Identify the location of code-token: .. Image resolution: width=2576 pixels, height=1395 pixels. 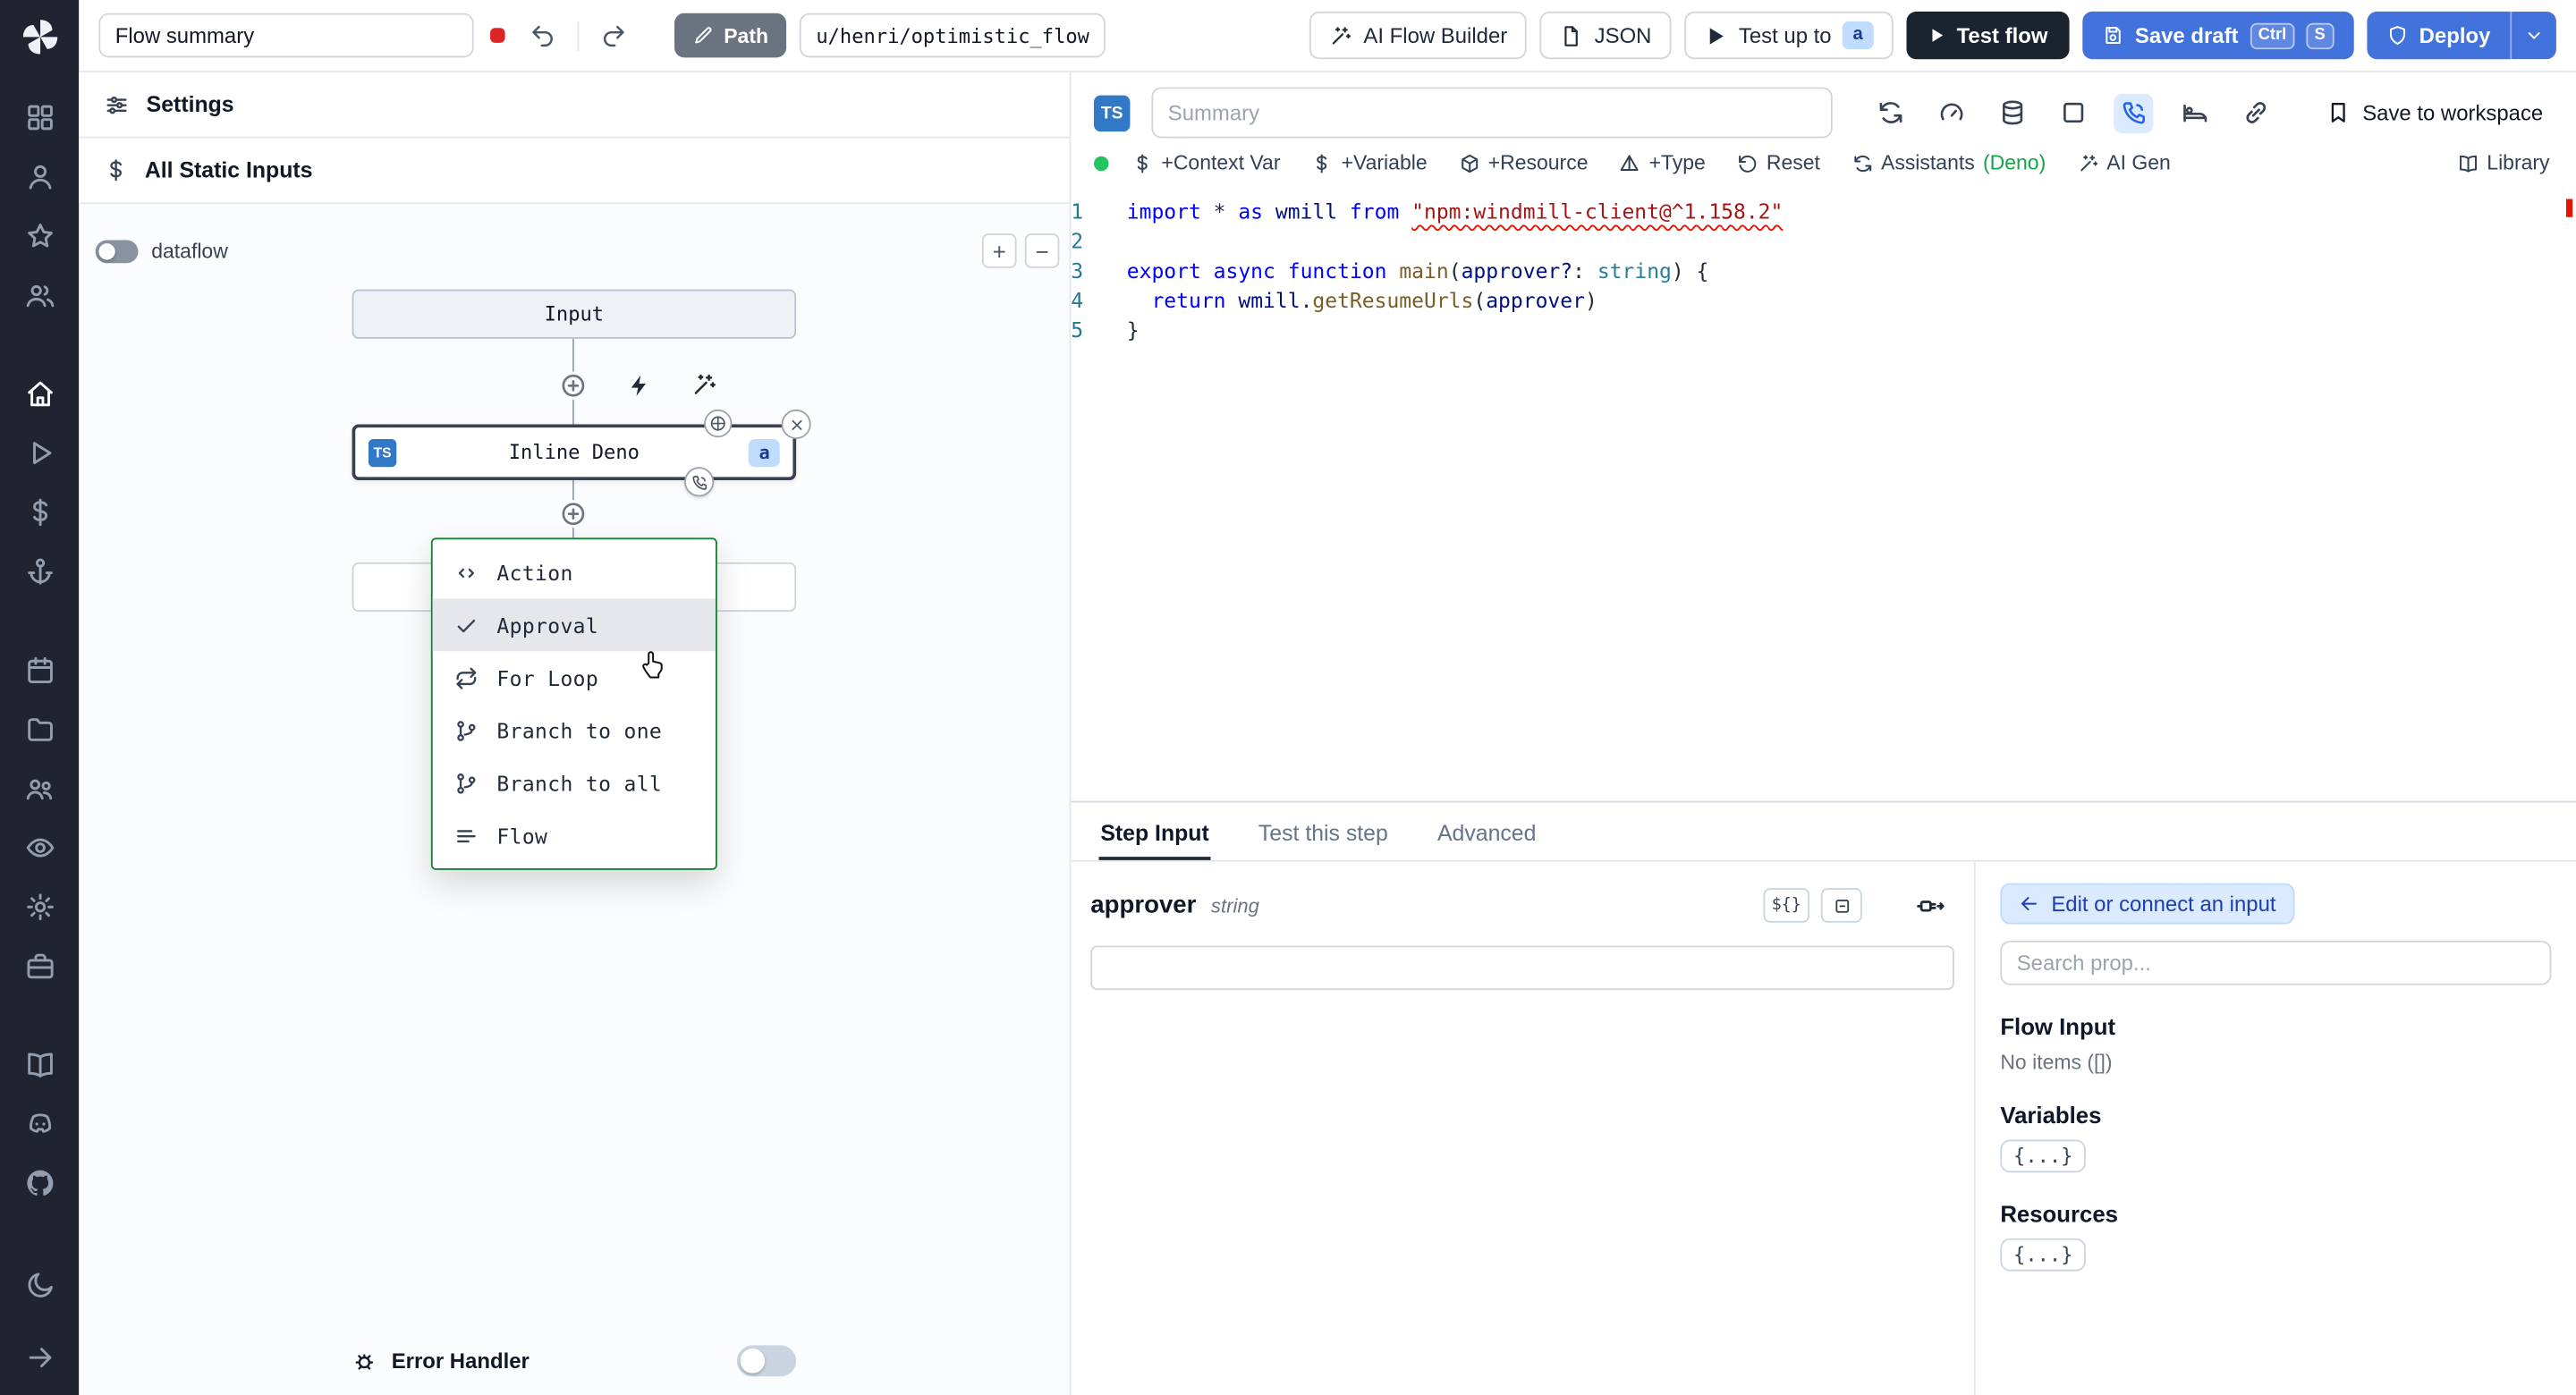
(1306, 300).